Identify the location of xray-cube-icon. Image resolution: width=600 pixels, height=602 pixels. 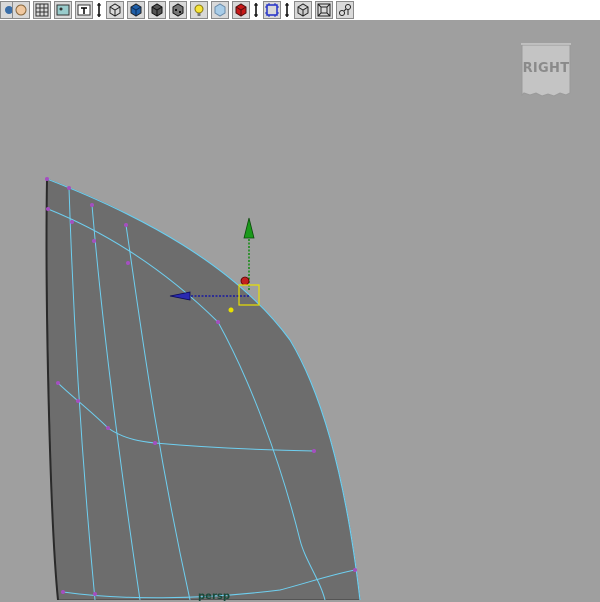
(220, 10).